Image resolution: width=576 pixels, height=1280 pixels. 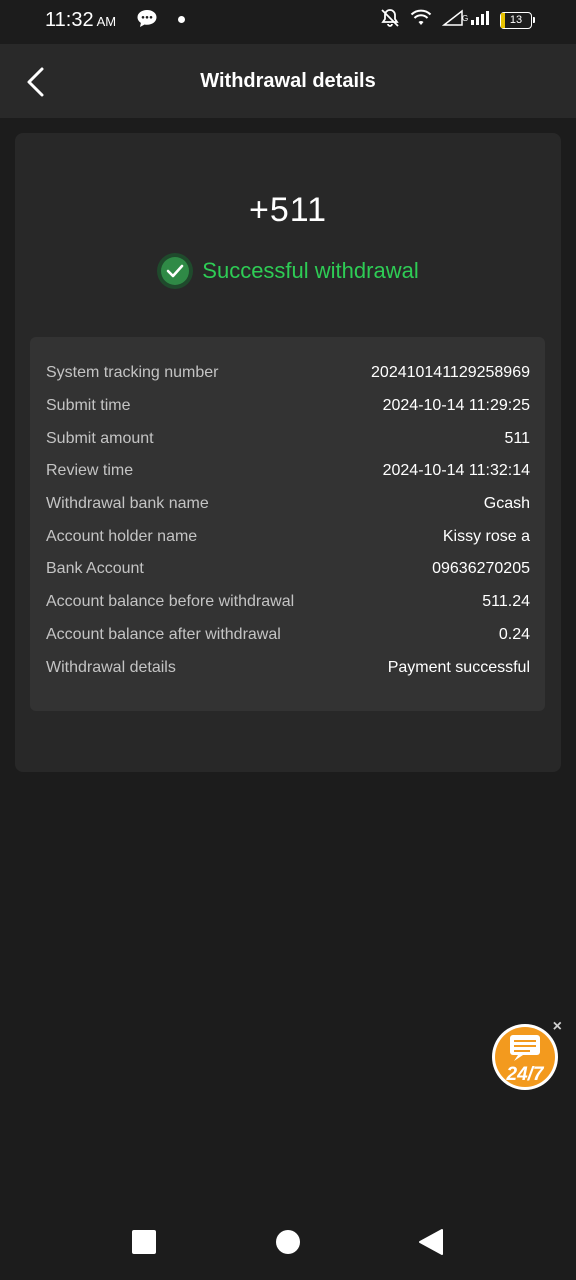 What do you see at coordinates (458, 667) in the screenshot?
I see `detail-value: Payment successful` at bounding box center [458, 667].